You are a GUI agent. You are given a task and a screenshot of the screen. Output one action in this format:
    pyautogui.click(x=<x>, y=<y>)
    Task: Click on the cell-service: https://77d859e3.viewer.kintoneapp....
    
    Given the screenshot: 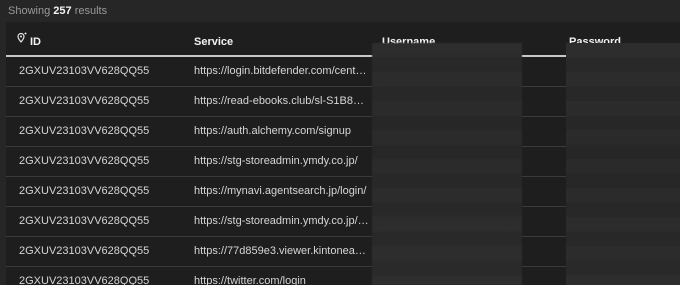 What is the action you would take?
    pyautogui.click(x=281, y=251)
    